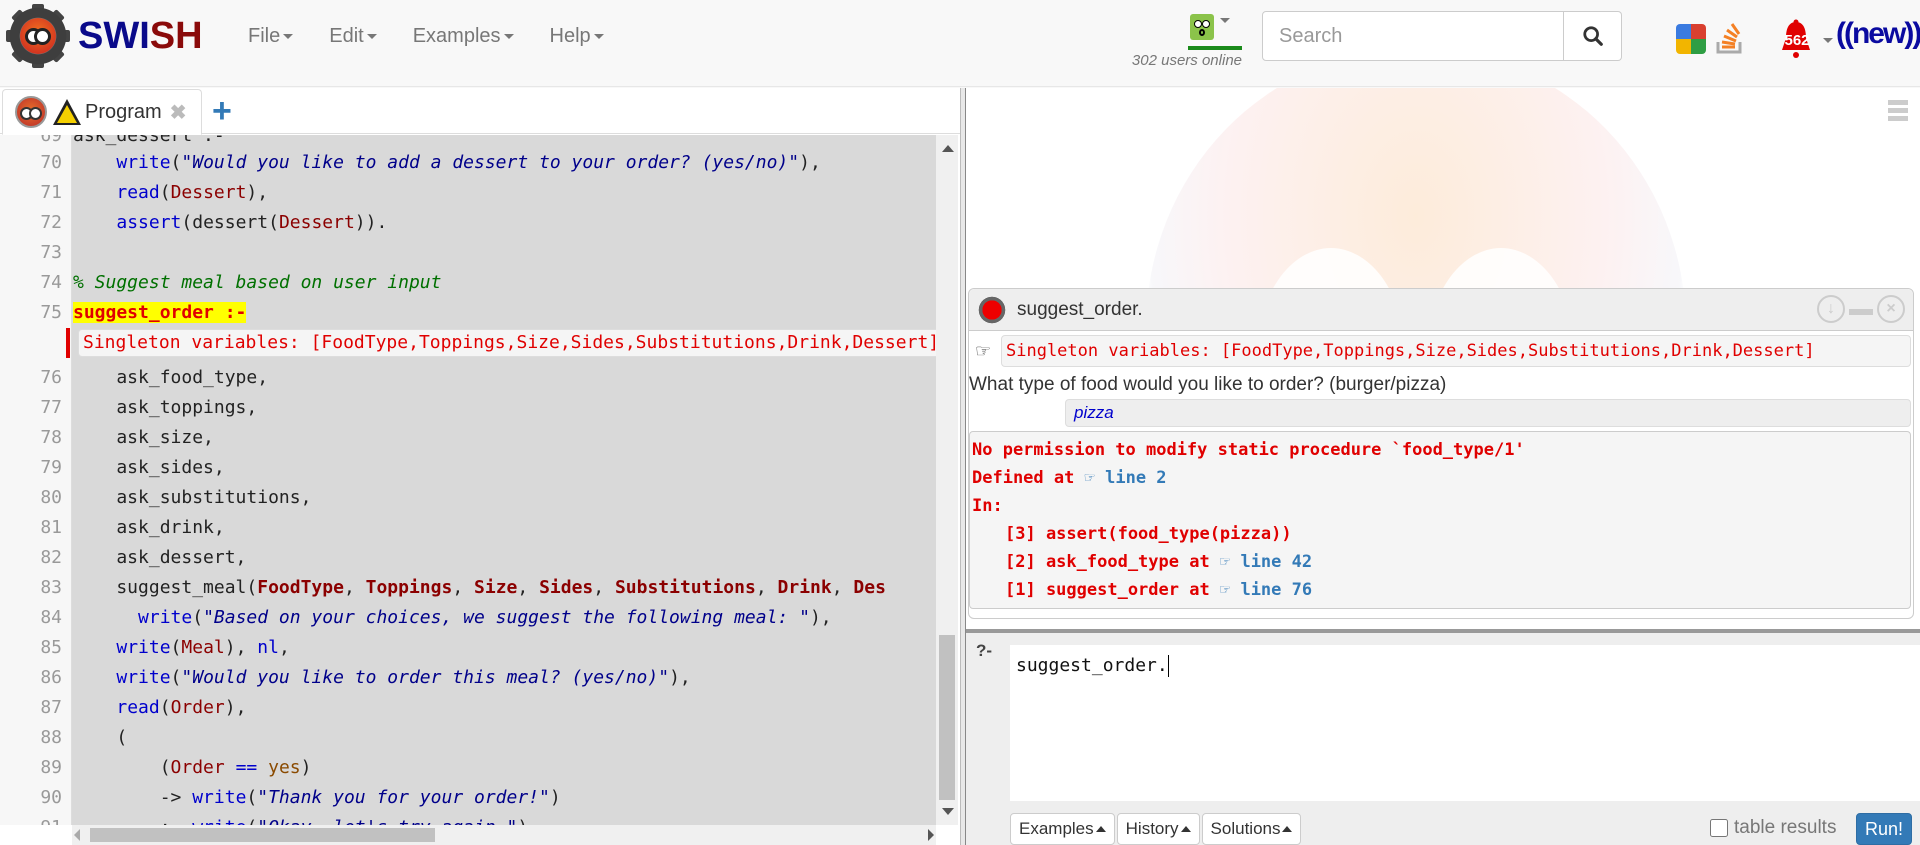 The height and width of the screenshot is (845, 1920). Describe the element at coordinates (504, 835) in the screenshot. I see `editor-horizontal-scrollbar` at that location.